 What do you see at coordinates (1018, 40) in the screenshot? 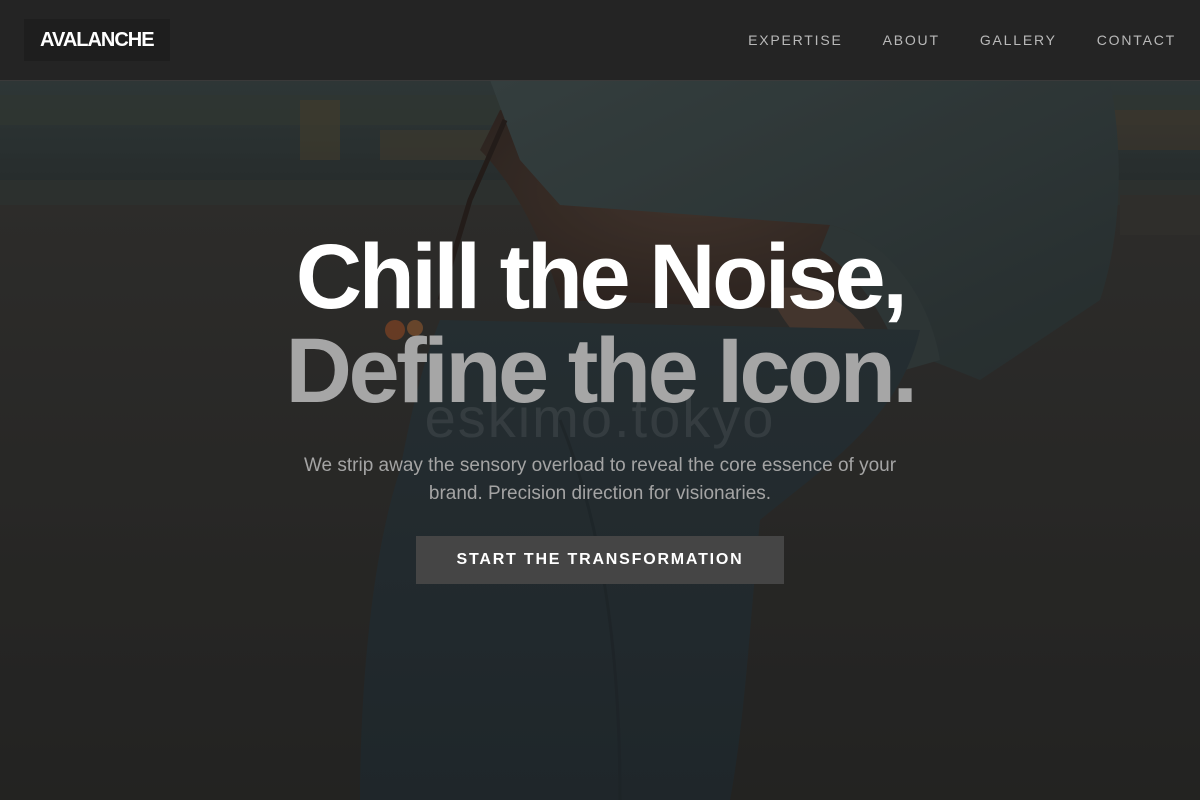
I see `nav-link-gallery: GALLERY` at bounding box center [1018, 40].